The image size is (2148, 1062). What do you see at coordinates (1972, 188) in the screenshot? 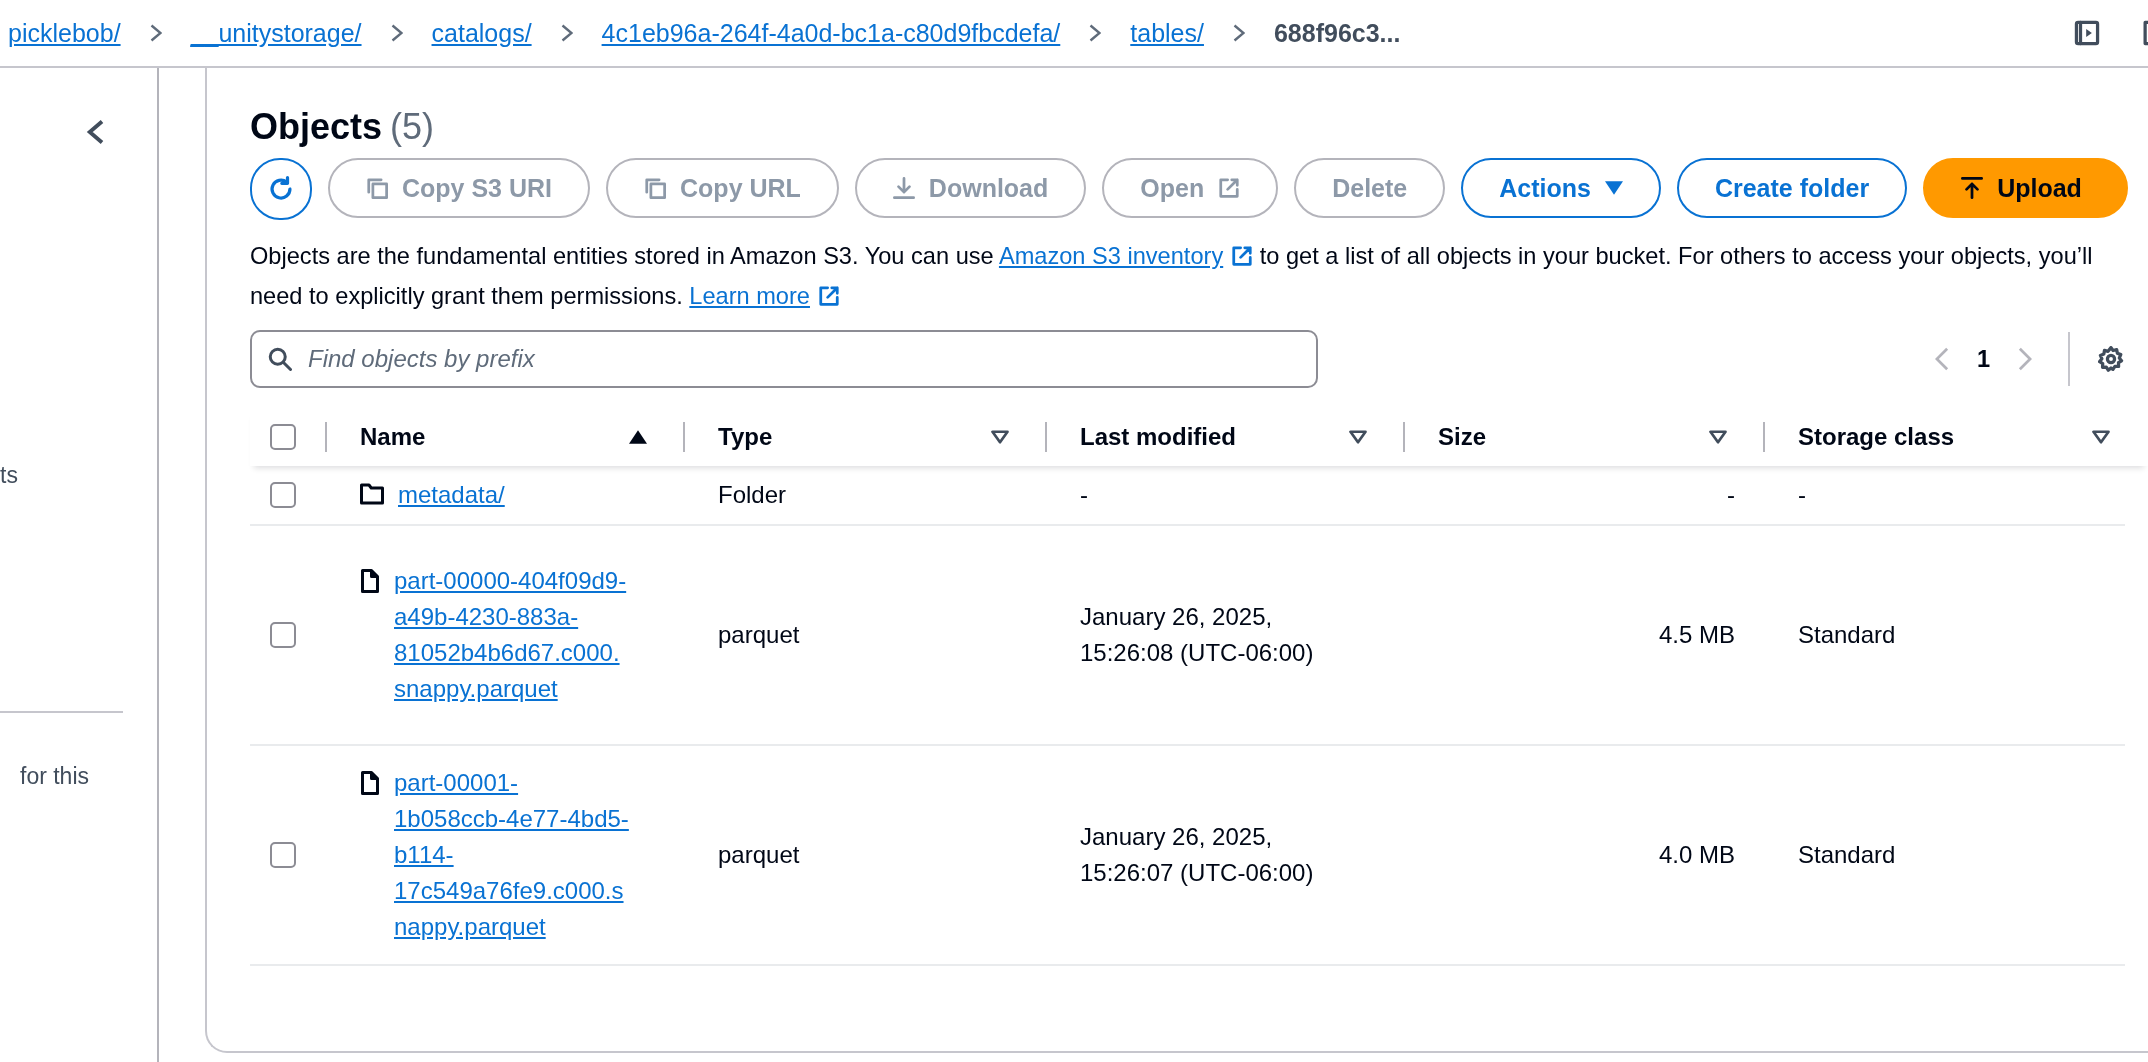
I see `upload-icon` at bounding box center [1972, 188].